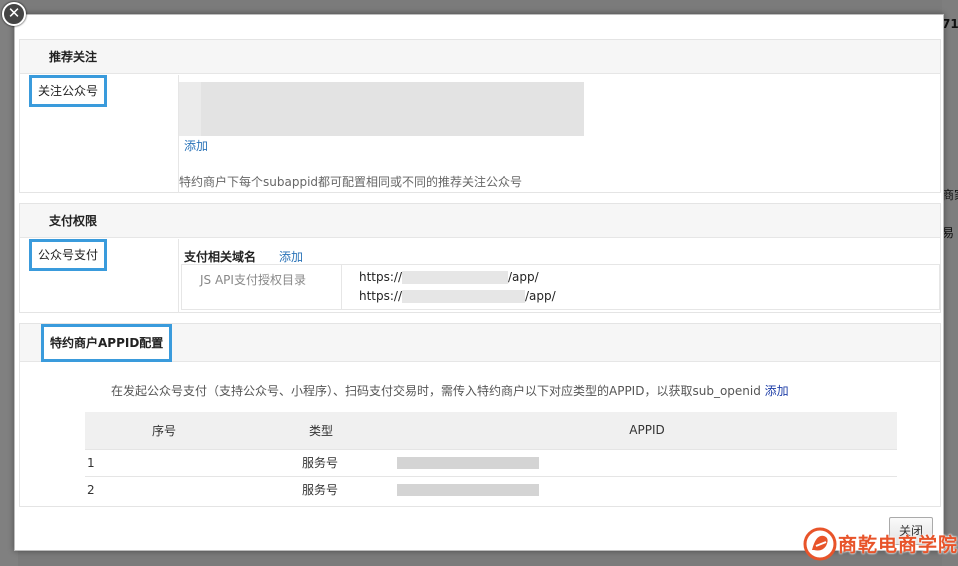  Describe the element at coordinates (898, 545) in the screenshot. I see `watermark-text: 商乾电商学院` at that location.